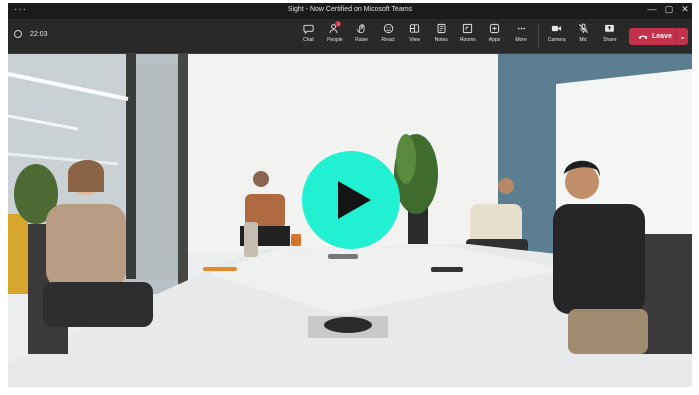 The width and height of the screenshot is (699, 395). Describe the element at coordinates (354, 200) in the screenshot. I see `play-icon` at that location.